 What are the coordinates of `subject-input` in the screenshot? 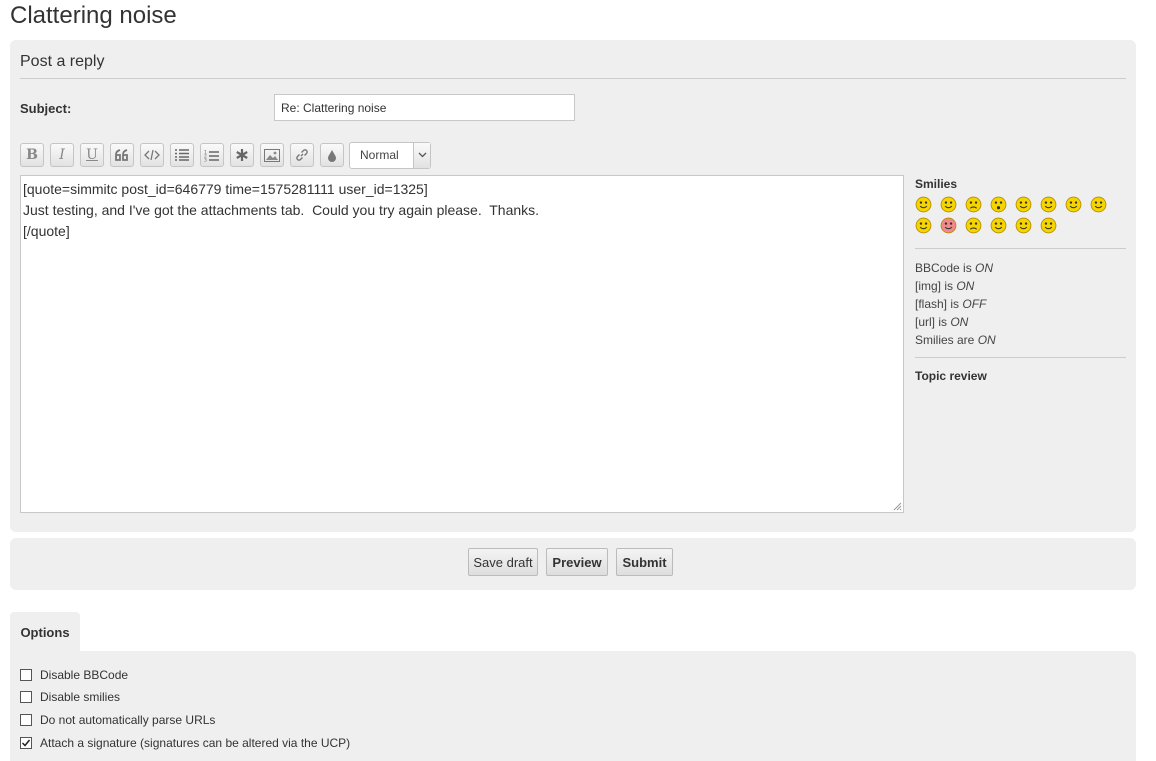 It's located at (424, 107).